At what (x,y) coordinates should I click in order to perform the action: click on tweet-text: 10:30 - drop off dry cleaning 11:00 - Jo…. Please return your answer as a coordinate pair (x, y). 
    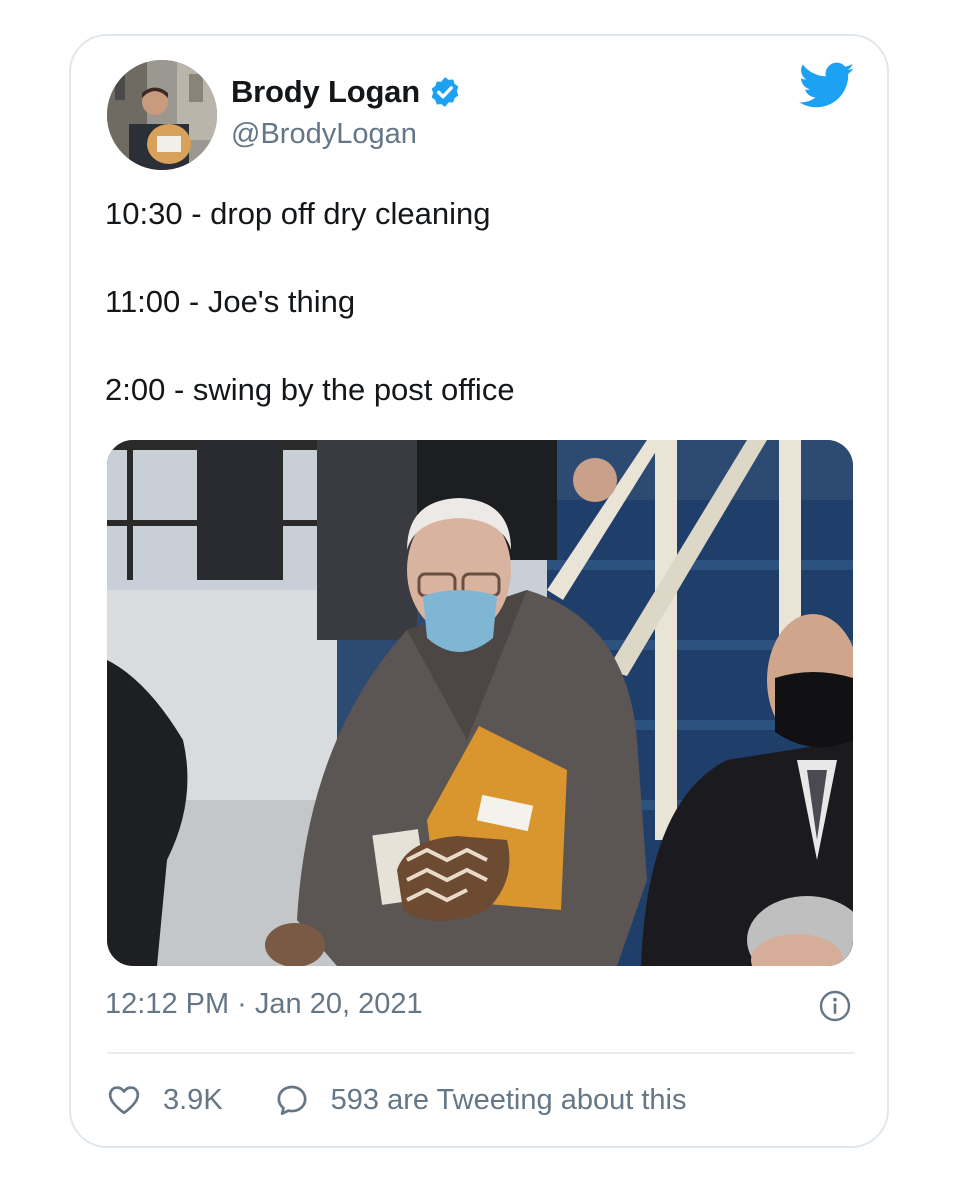
    Looking at the image, I should click on (310, 326).